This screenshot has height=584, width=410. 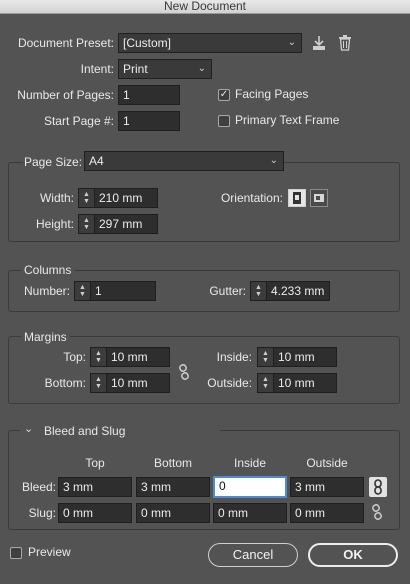 I want to click on margin-bottom-label: Bottom:, so click(x=65, y=383).